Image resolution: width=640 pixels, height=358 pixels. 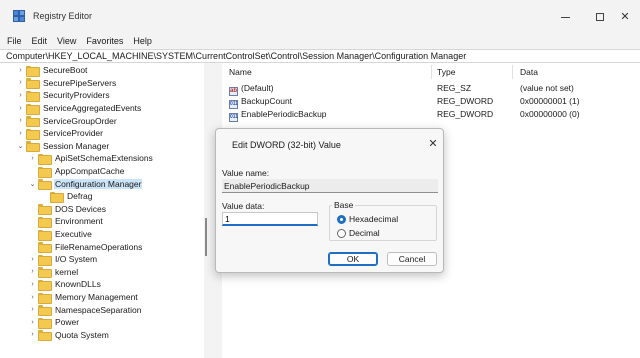 I want to click on menu-favorites: Favorites, so click(x=104, y=41).